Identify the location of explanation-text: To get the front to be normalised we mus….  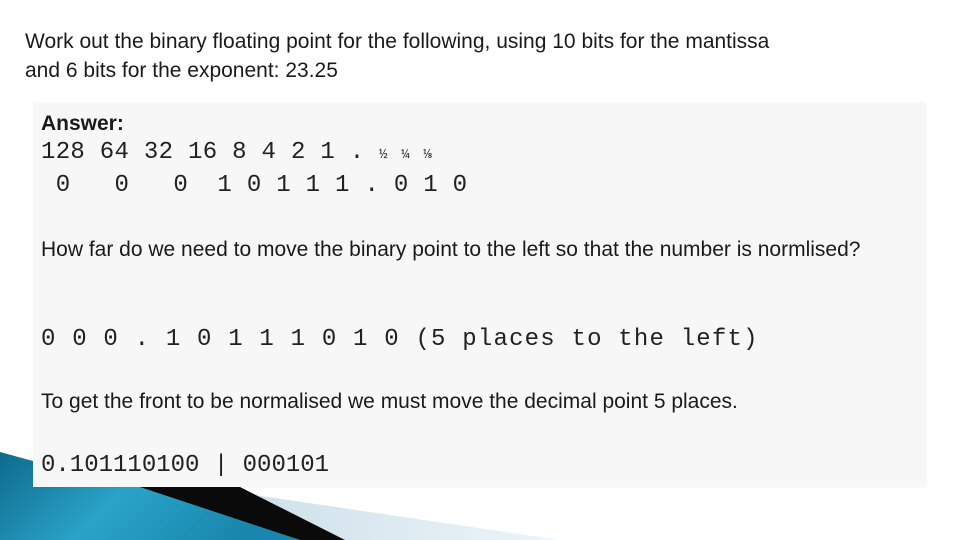
(389, 401).